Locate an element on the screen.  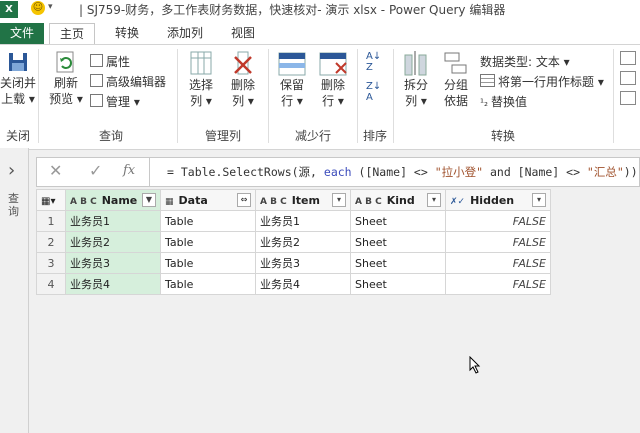
expand-queries-chevron-icon: › is located at coordinates (11, 170).